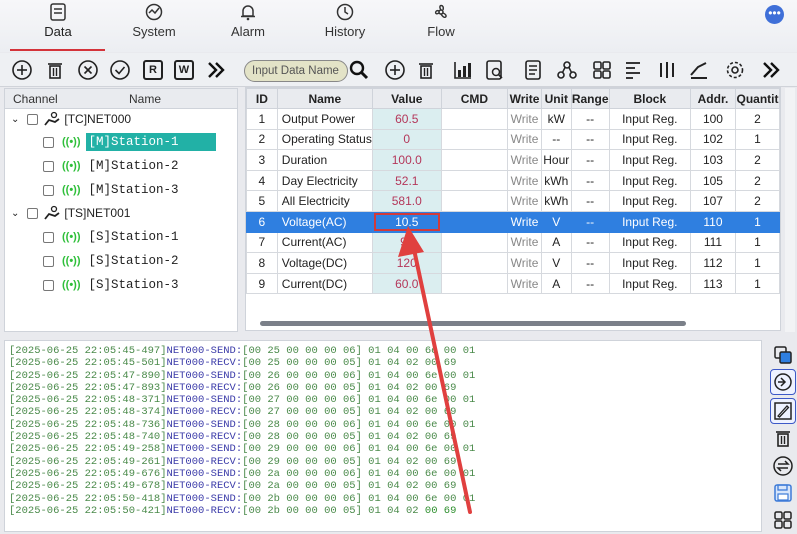 This screenshot has height=534, width=797. I want to click on confirm-button, so click(120, 70).